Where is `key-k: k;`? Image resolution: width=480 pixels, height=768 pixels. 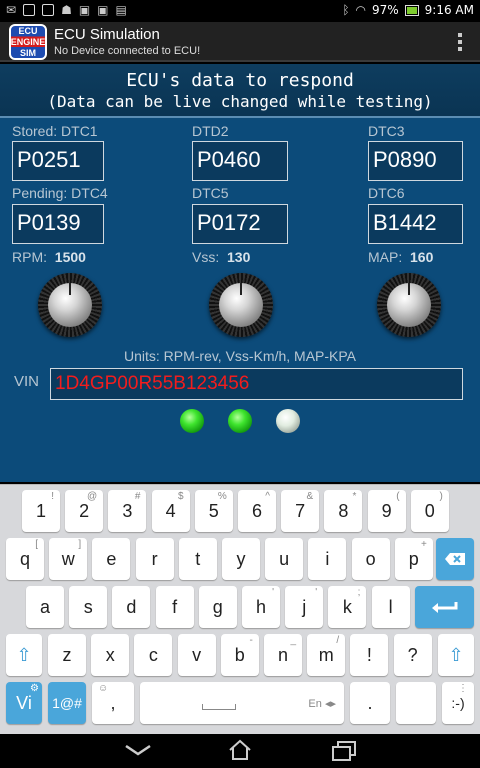 key-k: k; is located at coordinates (347, 607).